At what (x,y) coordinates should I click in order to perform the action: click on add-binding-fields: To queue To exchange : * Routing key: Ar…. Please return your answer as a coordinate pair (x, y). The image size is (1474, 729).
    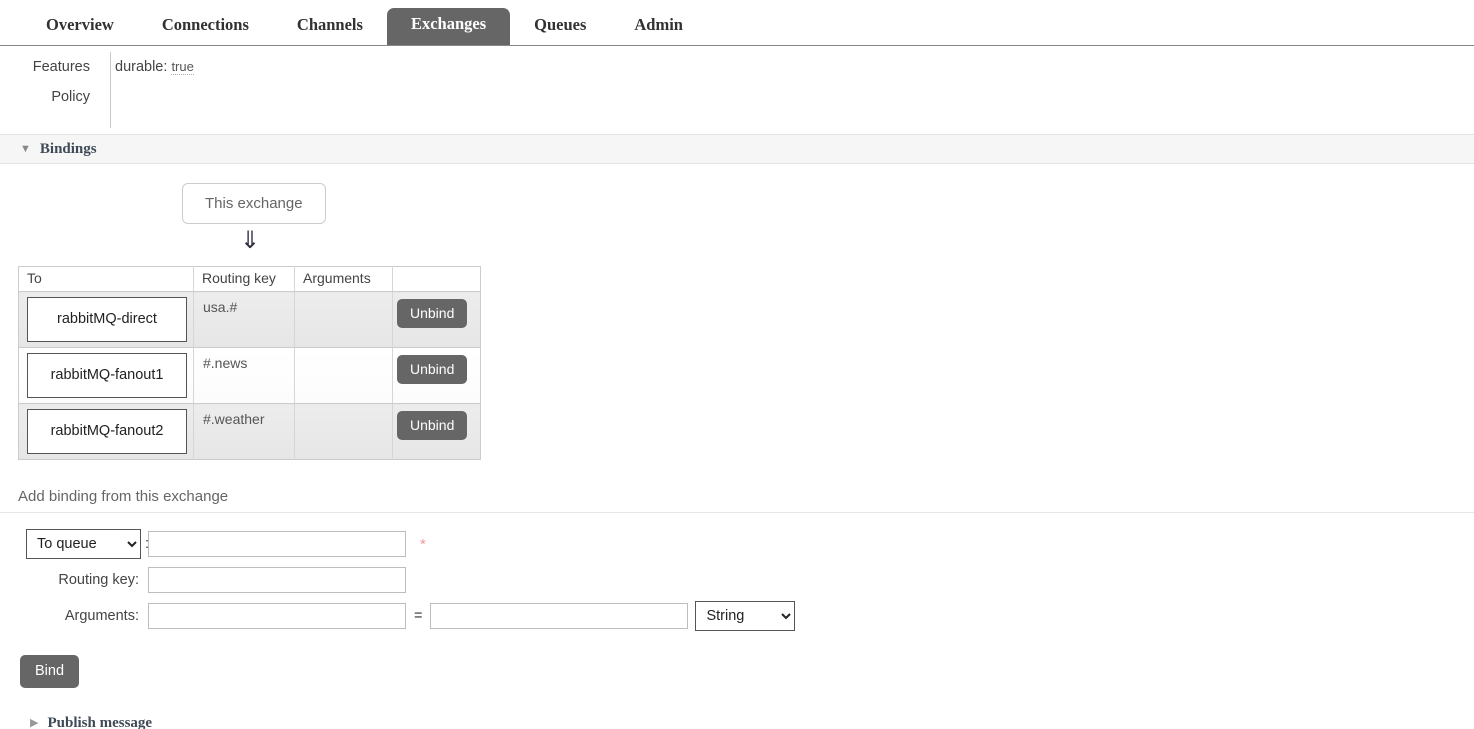
    Looking at the image, I should click on (737, 580).